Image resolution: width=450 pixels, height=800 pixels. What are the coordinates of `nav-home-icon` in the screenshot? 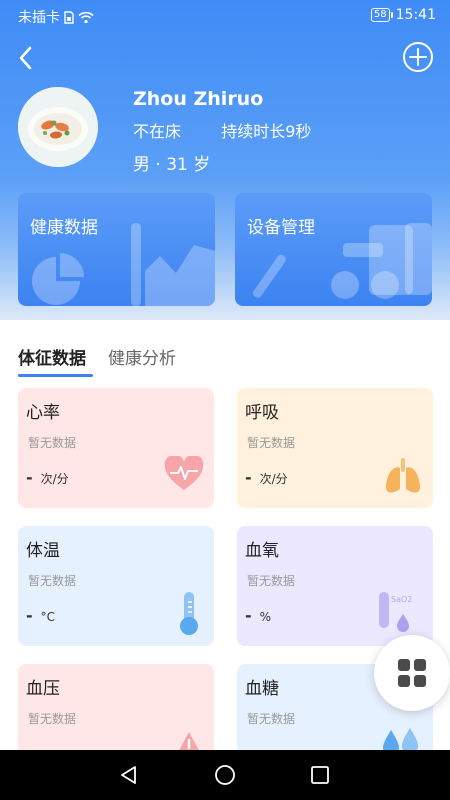 It's located at (225, 775).